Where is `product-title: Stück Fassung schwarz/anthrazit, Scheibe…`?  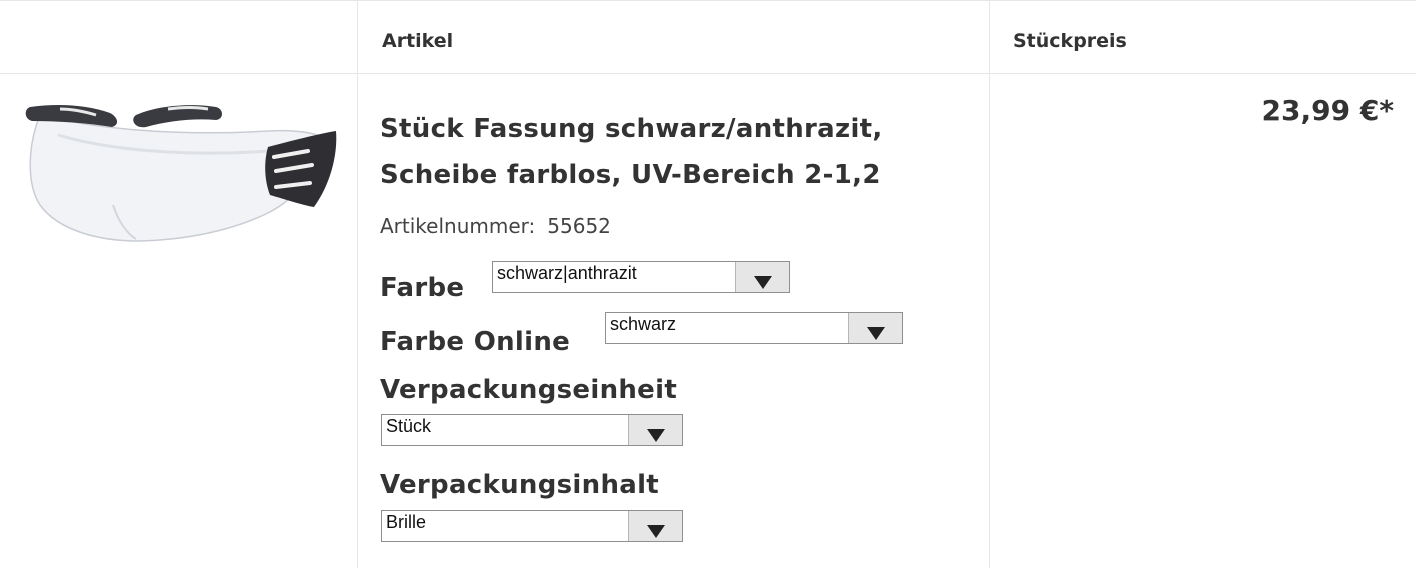
product-title: Stück Fassung schwarz/anthrazit, Scheibe… is located at coordinates (675, 152).